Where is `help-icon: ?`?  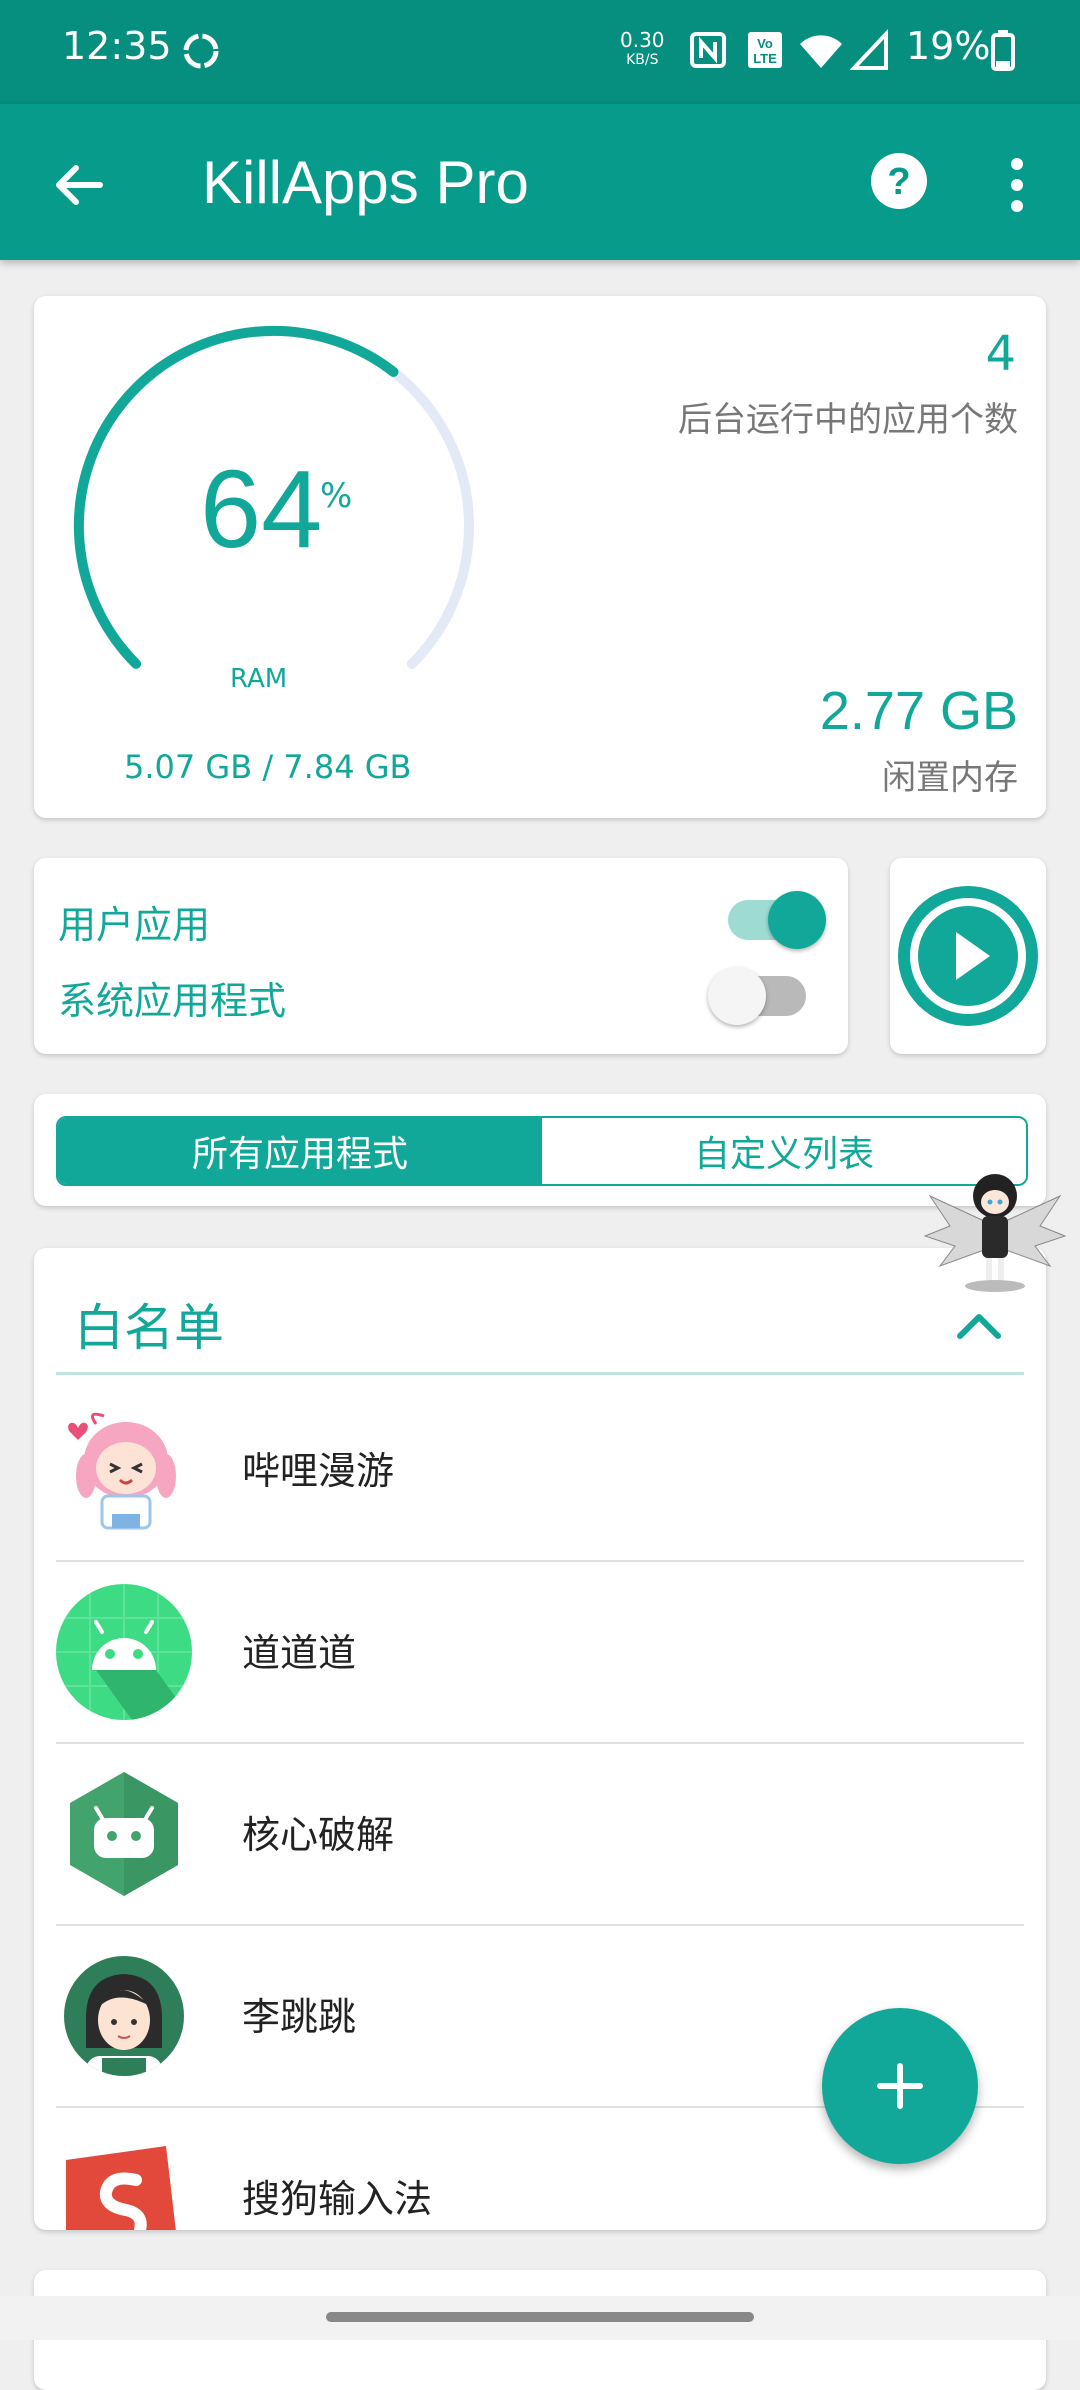
help-icon: ? is located at coordinates (899, 181).